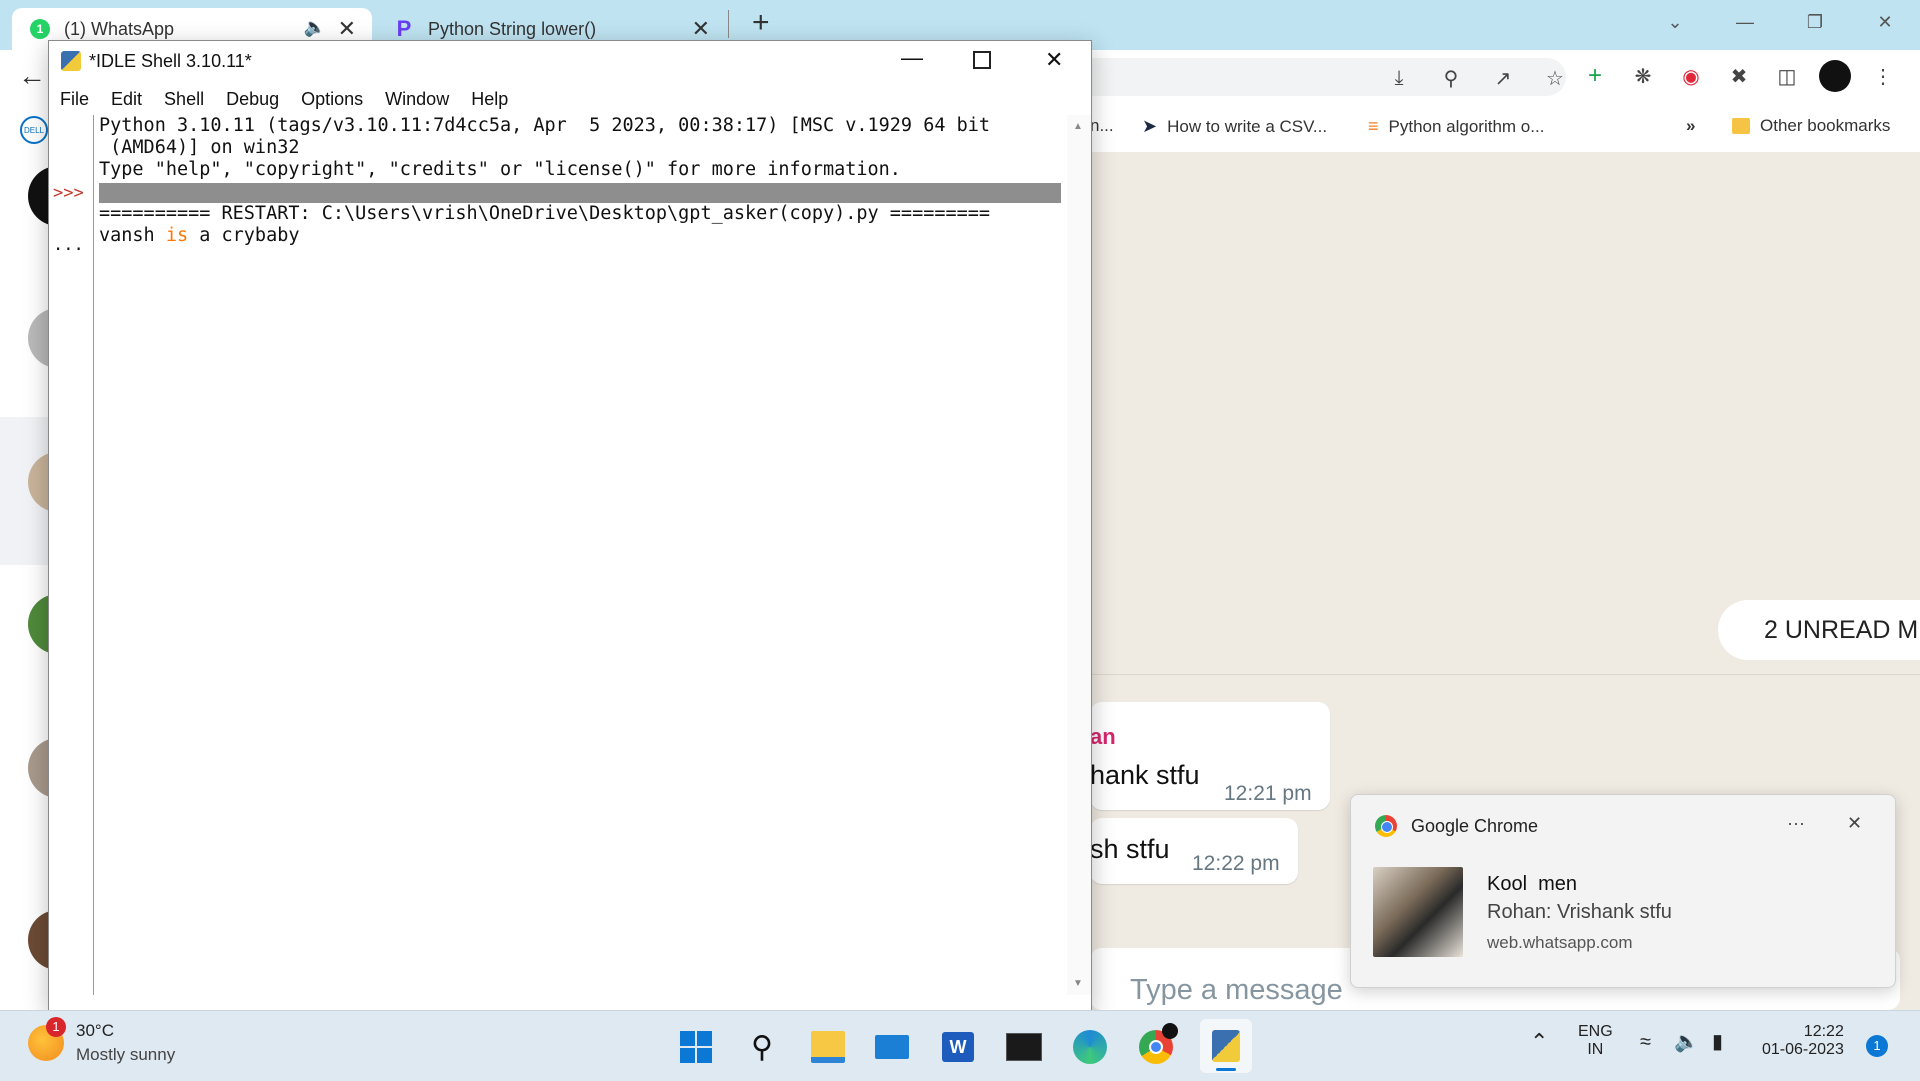  I want to click on side-panel-icon: ◫, so click(1787, 76).